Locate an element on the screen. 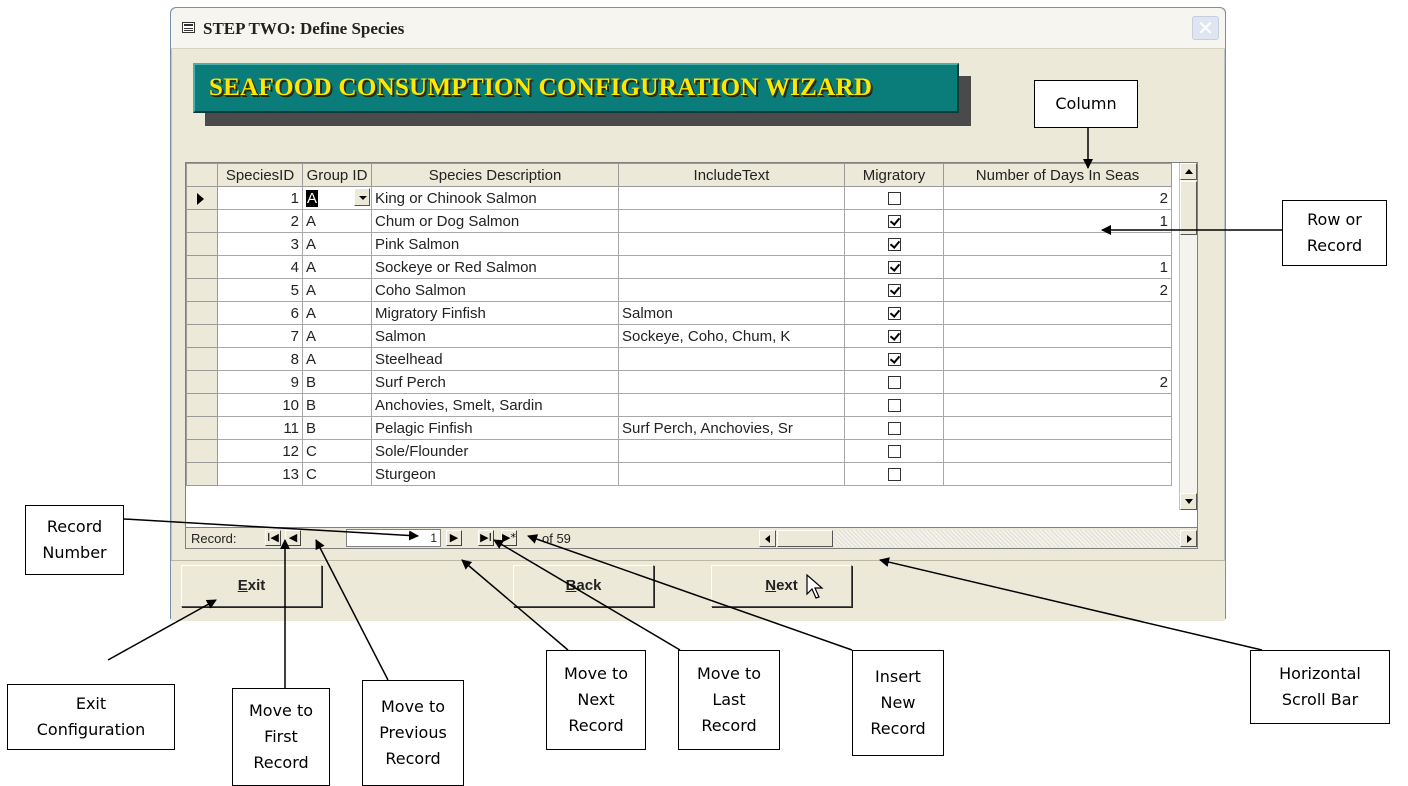 The width and height of the screenshot is (1408, 786). cell-includetext: Sockeye, Coho, Chum, K is located at coordinates (731, 336).